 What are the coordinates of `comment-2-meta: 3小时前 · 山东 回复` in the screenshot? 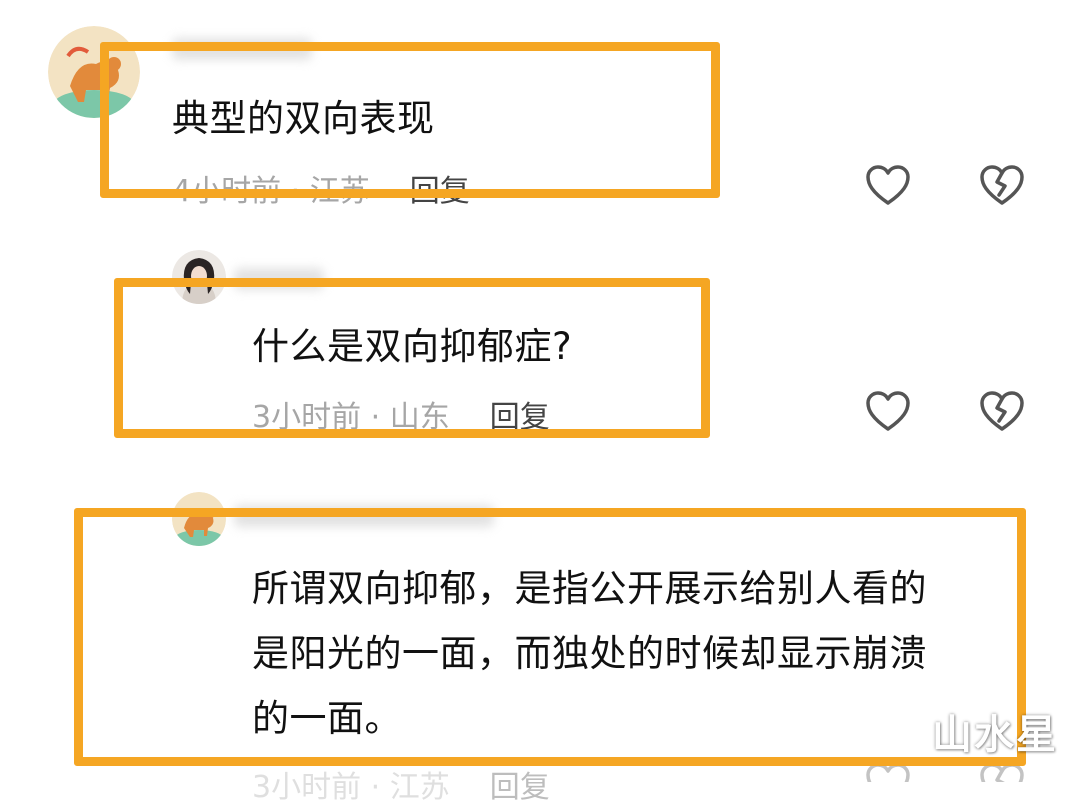 It's located at (401, 414).